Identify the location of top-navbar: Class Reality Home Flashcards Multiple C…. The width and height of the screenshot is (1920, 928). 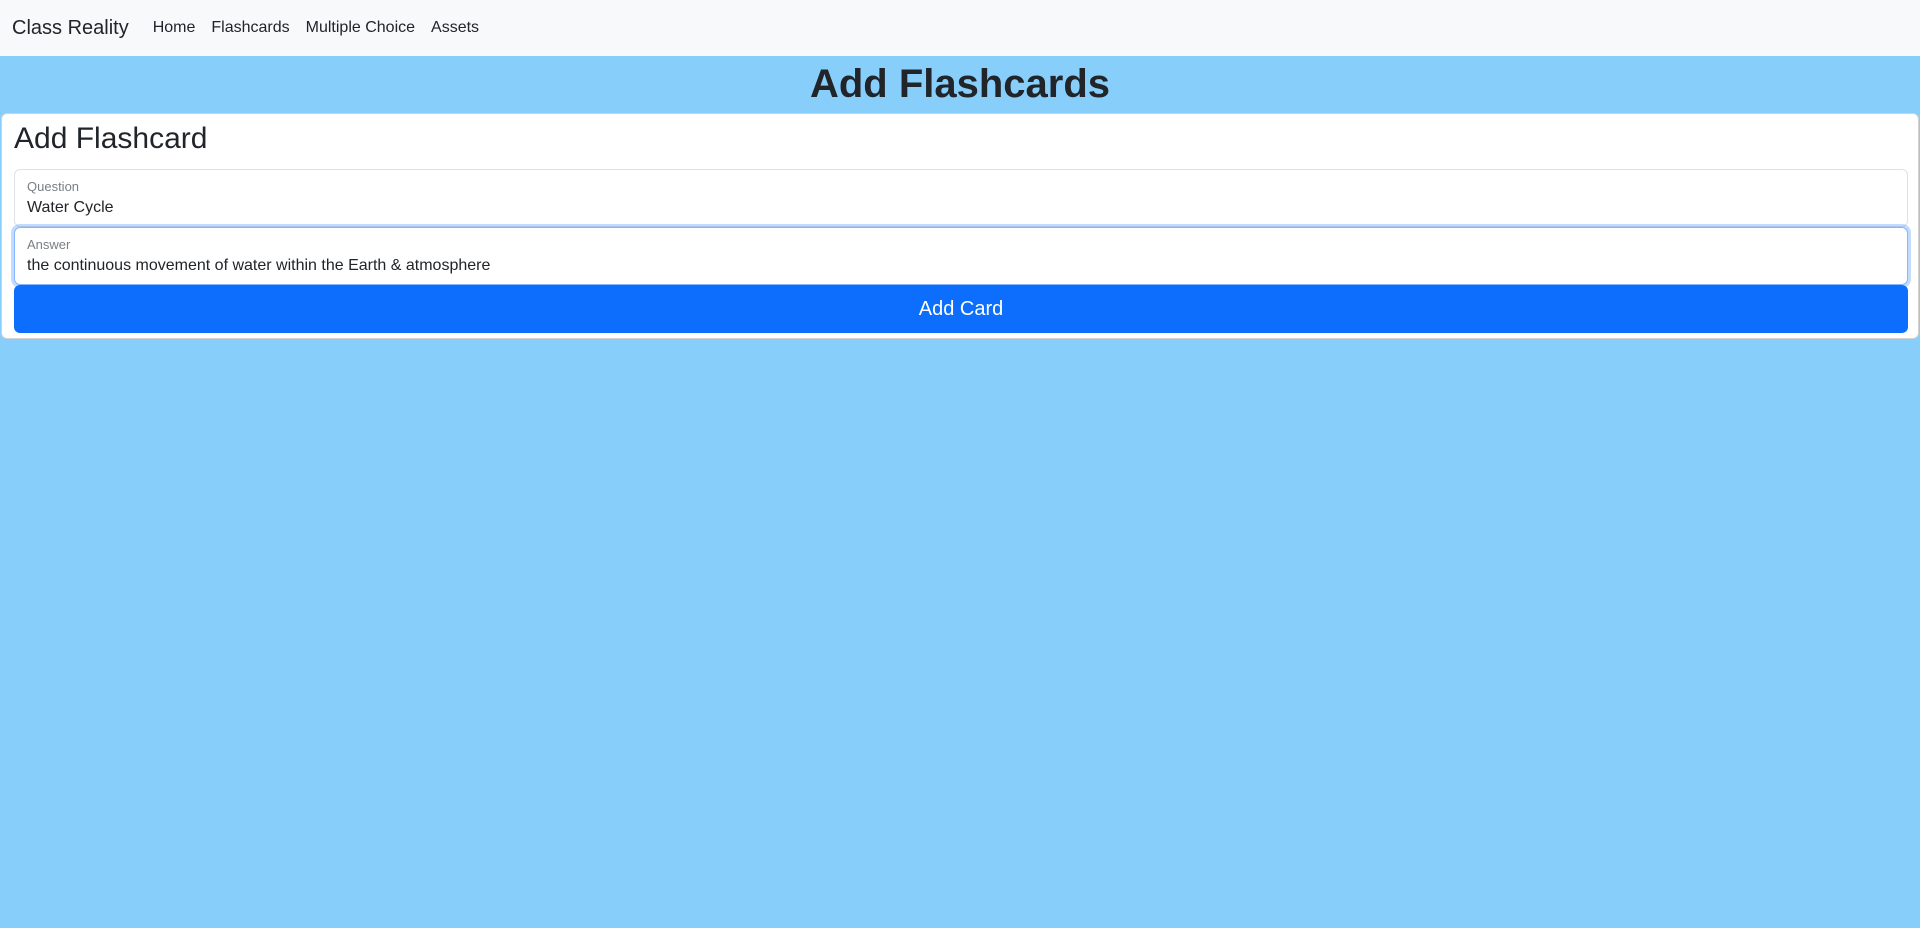
(960, 28).